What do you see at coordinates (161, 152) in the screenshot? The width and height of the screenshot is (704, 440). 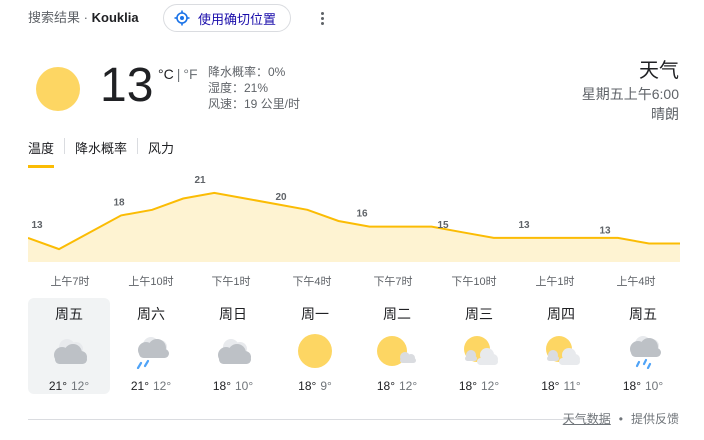 I see `tab-wind: 风力` at bounding box center [161, 152].